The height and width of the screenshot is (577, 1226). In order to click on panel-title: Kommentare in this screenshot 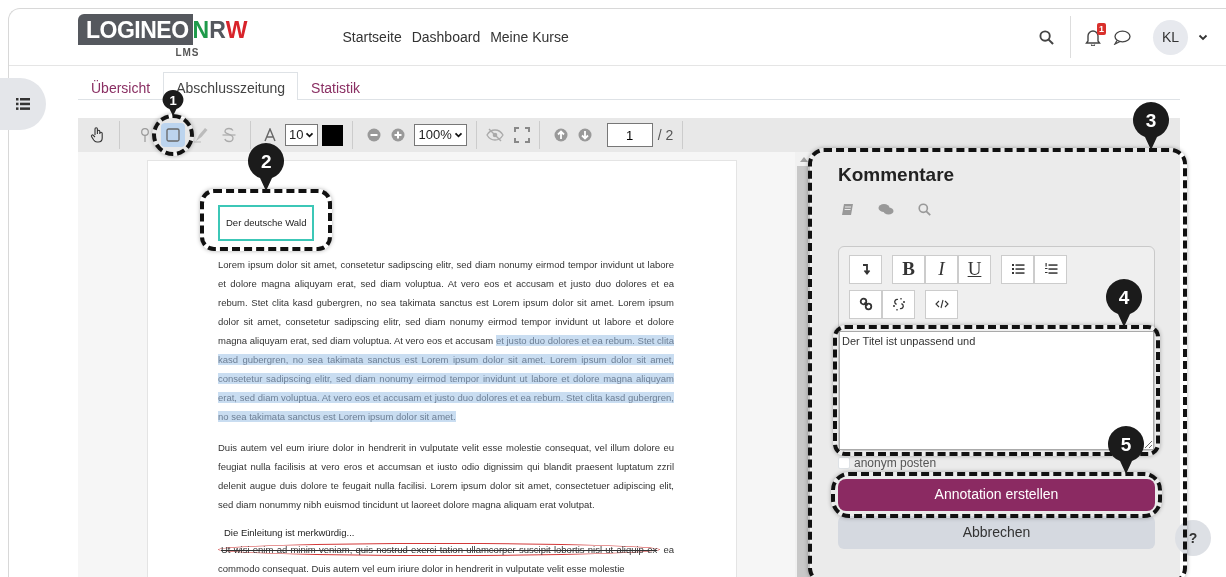, I will do `click(897, 175)`.